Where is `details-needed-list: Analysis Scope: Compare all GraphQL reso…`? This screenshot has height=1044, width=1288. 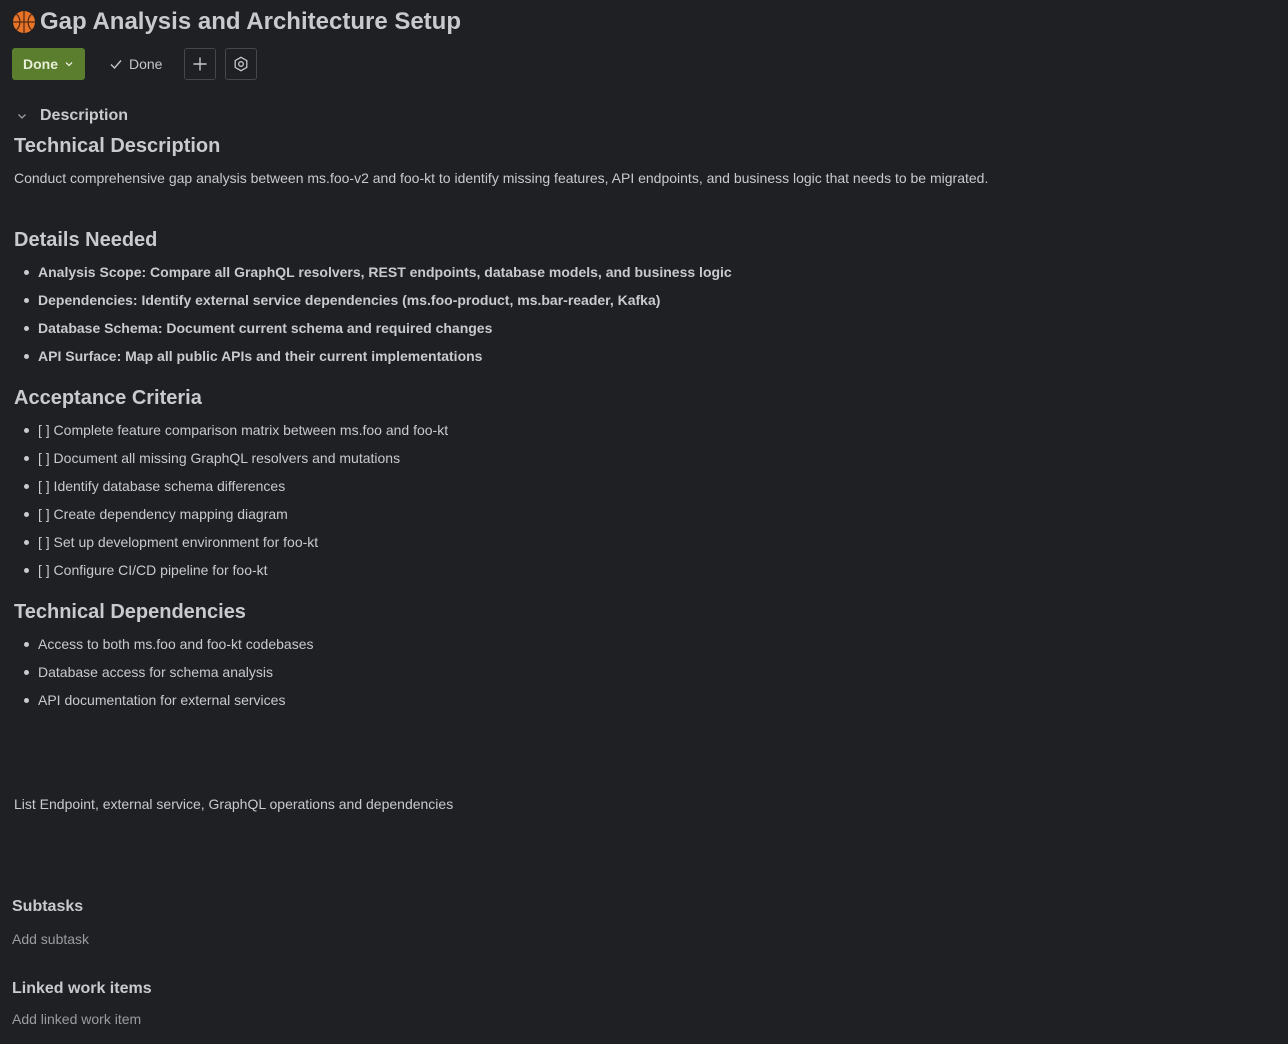
details-needed-list: Analysis Scope: Compare all GraphQL reso… is located at coordinates (644, 314).